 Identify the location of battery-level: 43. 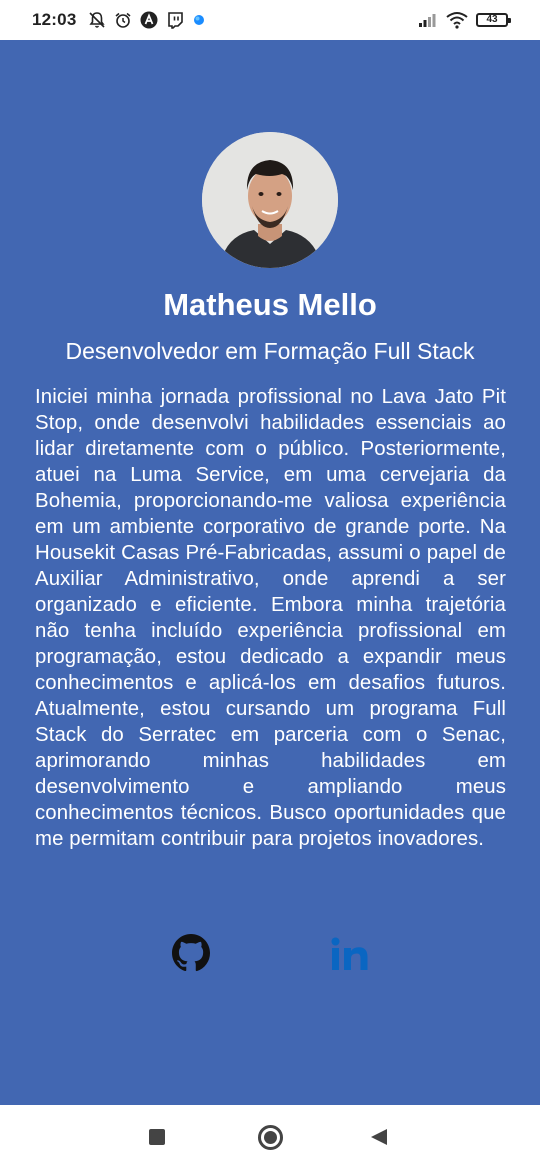
(492, 19).